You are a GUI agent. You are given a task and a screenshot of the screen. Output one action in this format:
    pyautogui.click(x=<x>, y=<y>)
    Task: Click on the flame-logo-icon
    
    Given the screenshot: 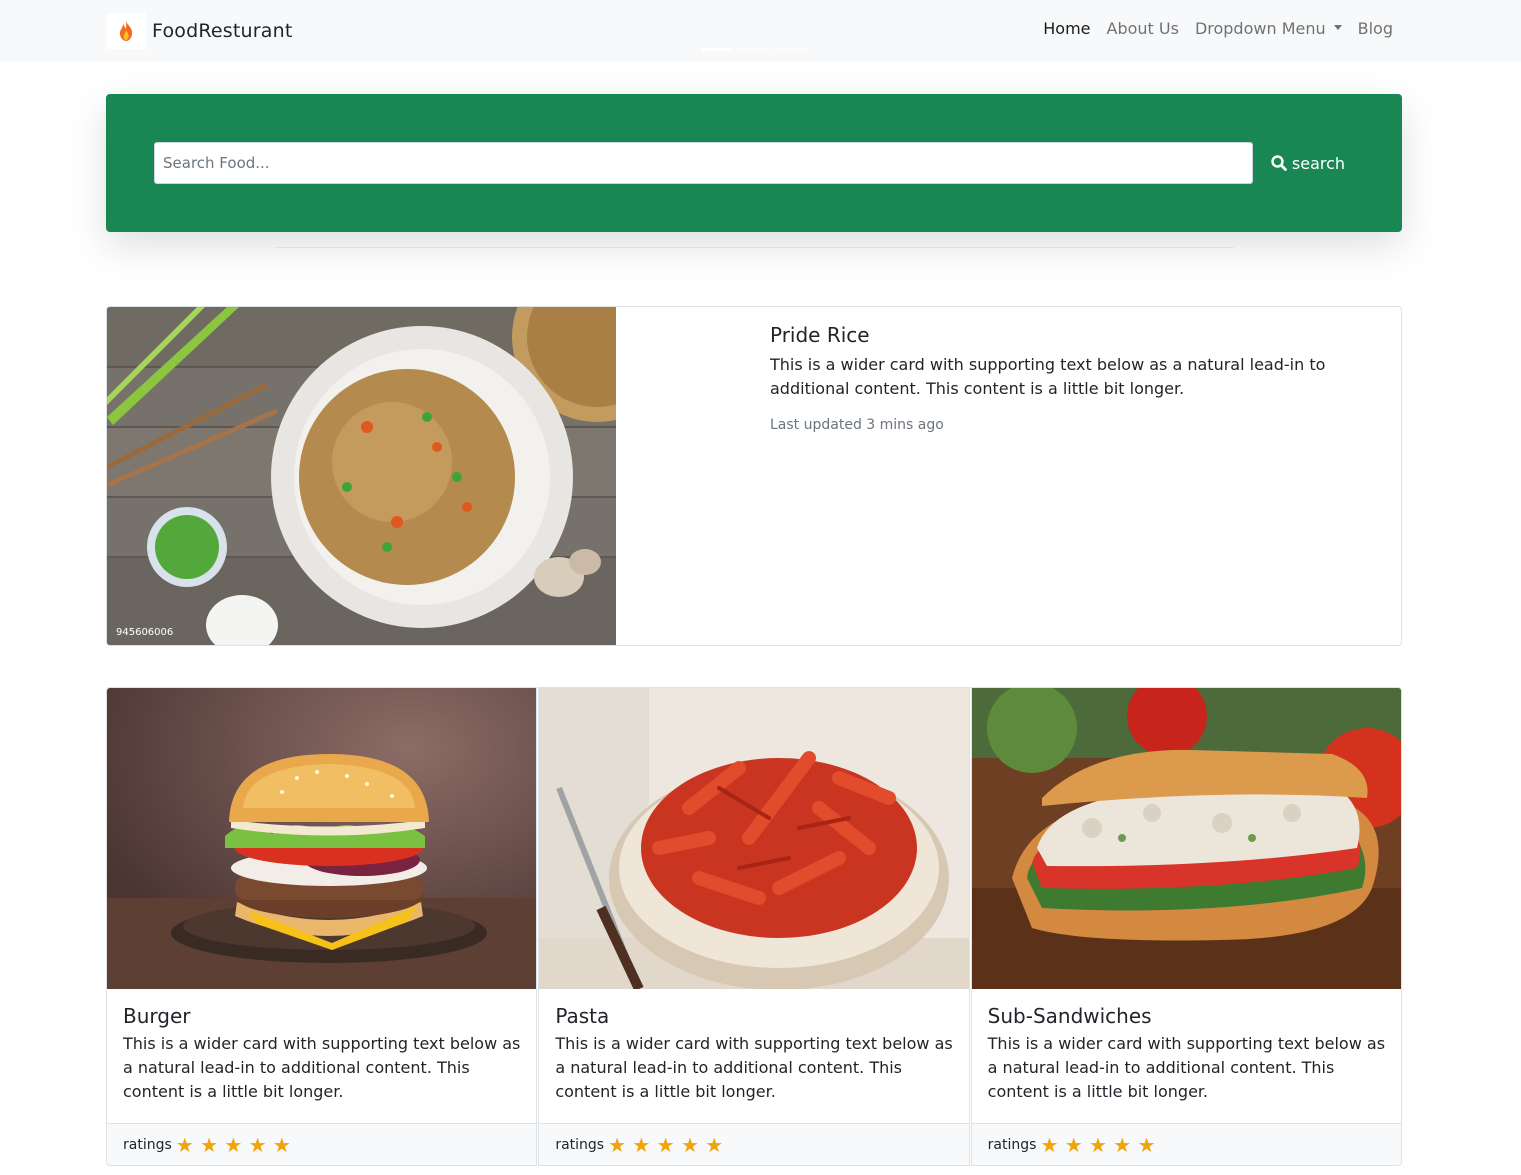 What is the action you would take?
    pyautogui.click(x=126, y=31)
    